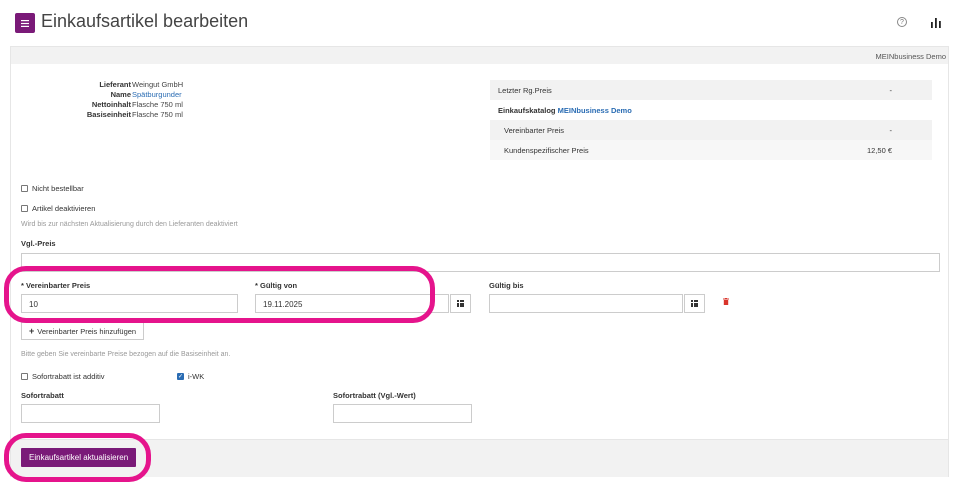 This screenshot has height=484, width=954. Describe the element at coordinates (477, 22) in the screenshot. I see `header: Einkaufsartikel bearbeiten ?` at that location.